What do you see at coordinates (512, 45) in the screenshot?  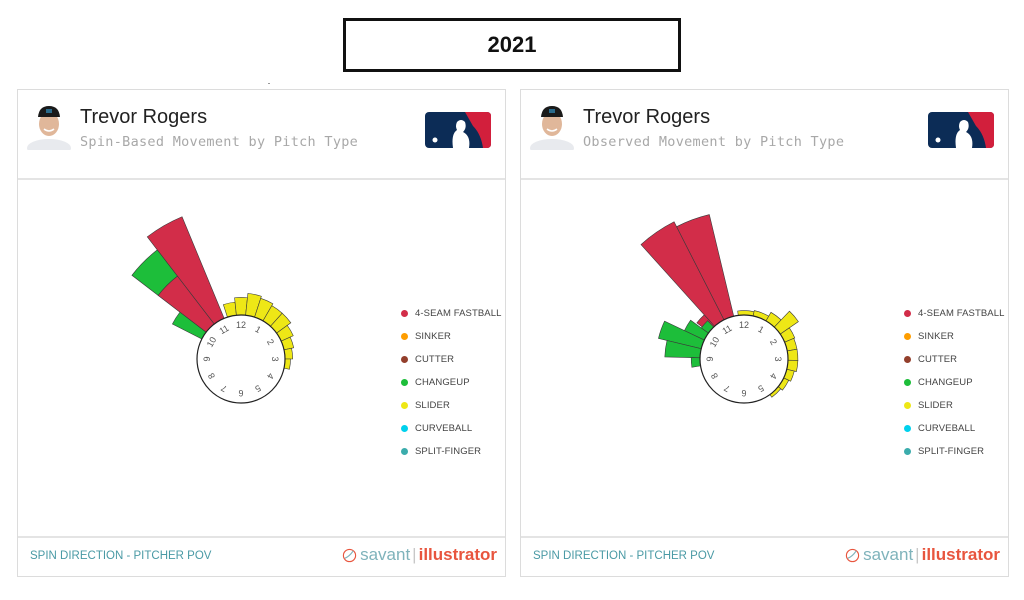 I see `year-title: 2021` at bounding box center [512, 45].